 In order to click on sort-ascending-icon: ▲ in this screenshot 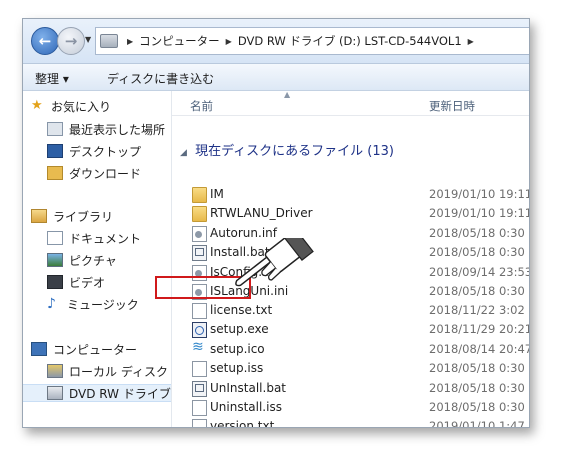, I will do `click(287, 94)`.